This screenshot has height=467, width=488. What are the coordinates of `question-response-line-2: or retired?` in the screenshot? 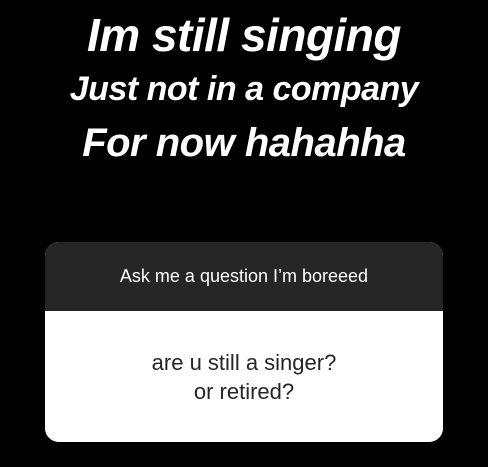 It's located at (244, 391).